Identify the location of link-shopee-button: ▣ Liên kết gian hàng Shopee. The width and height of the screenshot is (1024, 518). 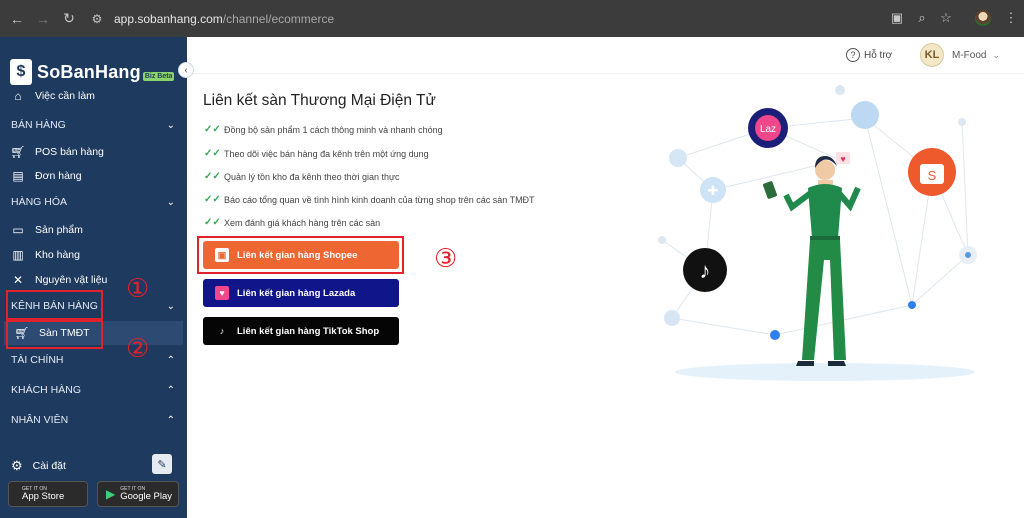
(301, 255).